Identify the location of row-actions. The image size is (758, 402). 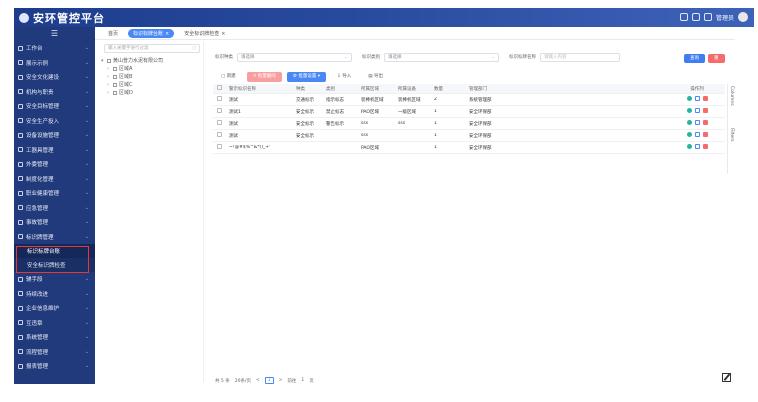
(695, 123).